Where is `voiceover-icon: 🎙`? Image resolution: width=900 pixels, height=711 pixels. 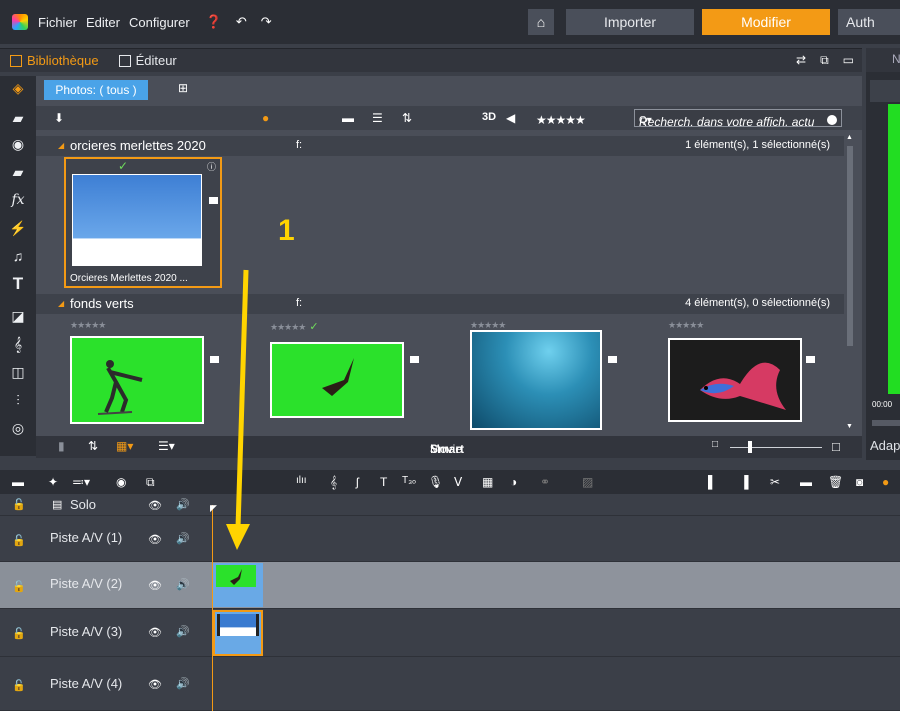 voiceover-icon: 🎙 is located at coordinates (435, 482).